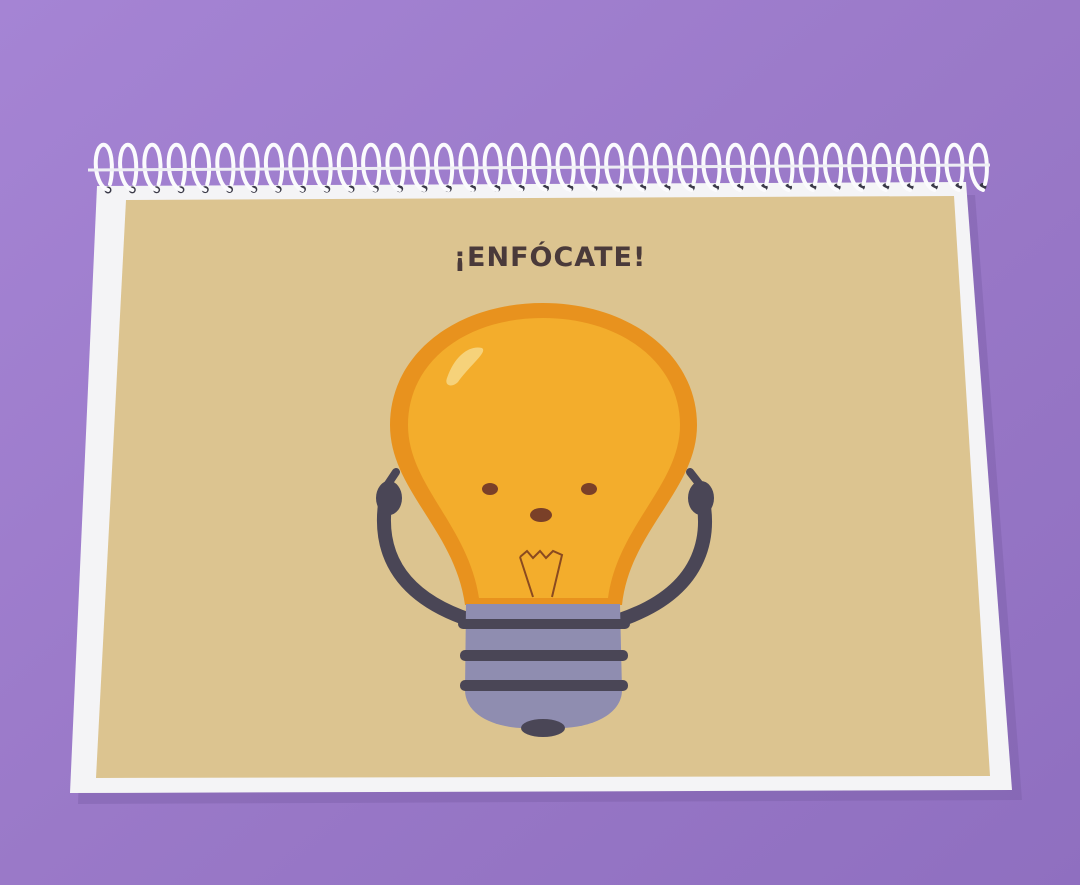 Image resolution: width=1080 pixels, height=885 pixels. Describe the element at coordinates (550, 257) in the screenshot. I see `page-title: ¡ENFÓCATE!` at that location.